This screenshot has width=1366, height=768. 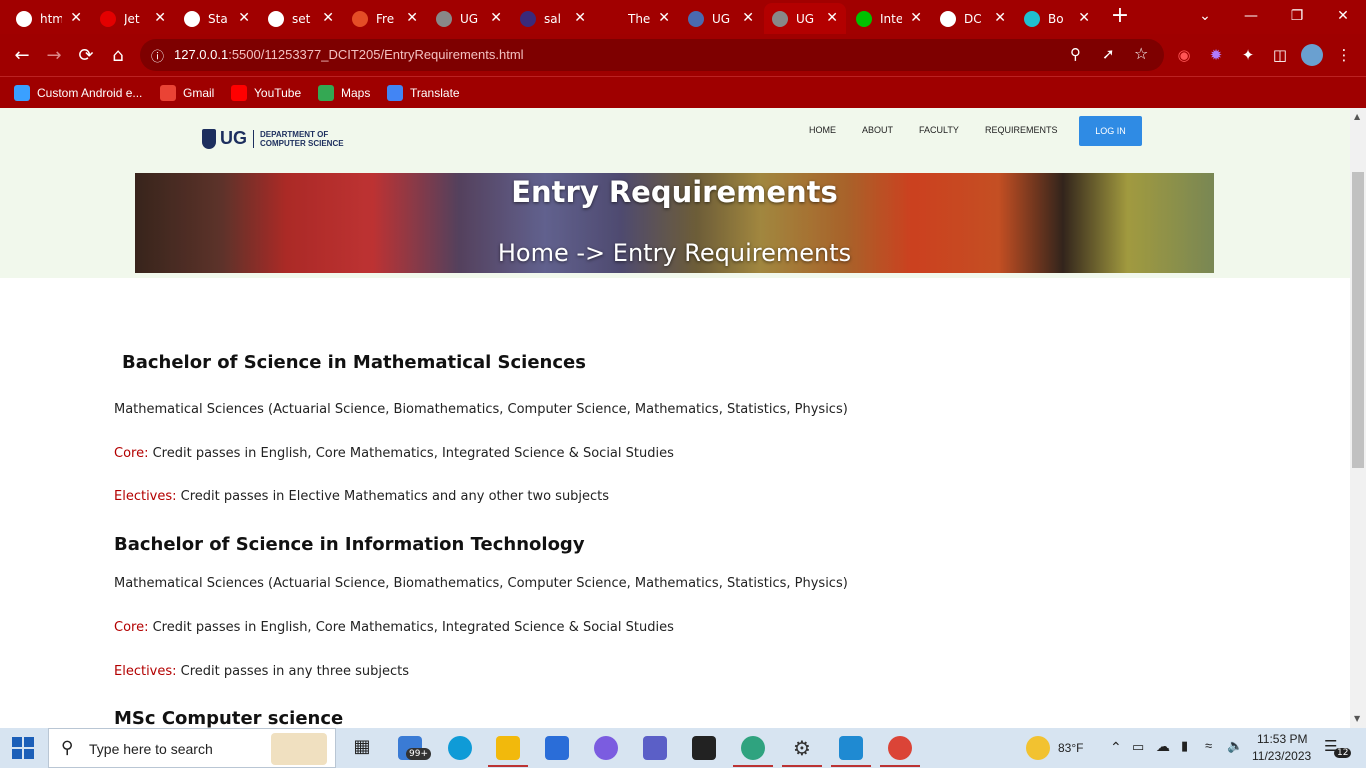 I want to click on page-scrollbar: ▲ ▼, so click(x=1358, y=418).